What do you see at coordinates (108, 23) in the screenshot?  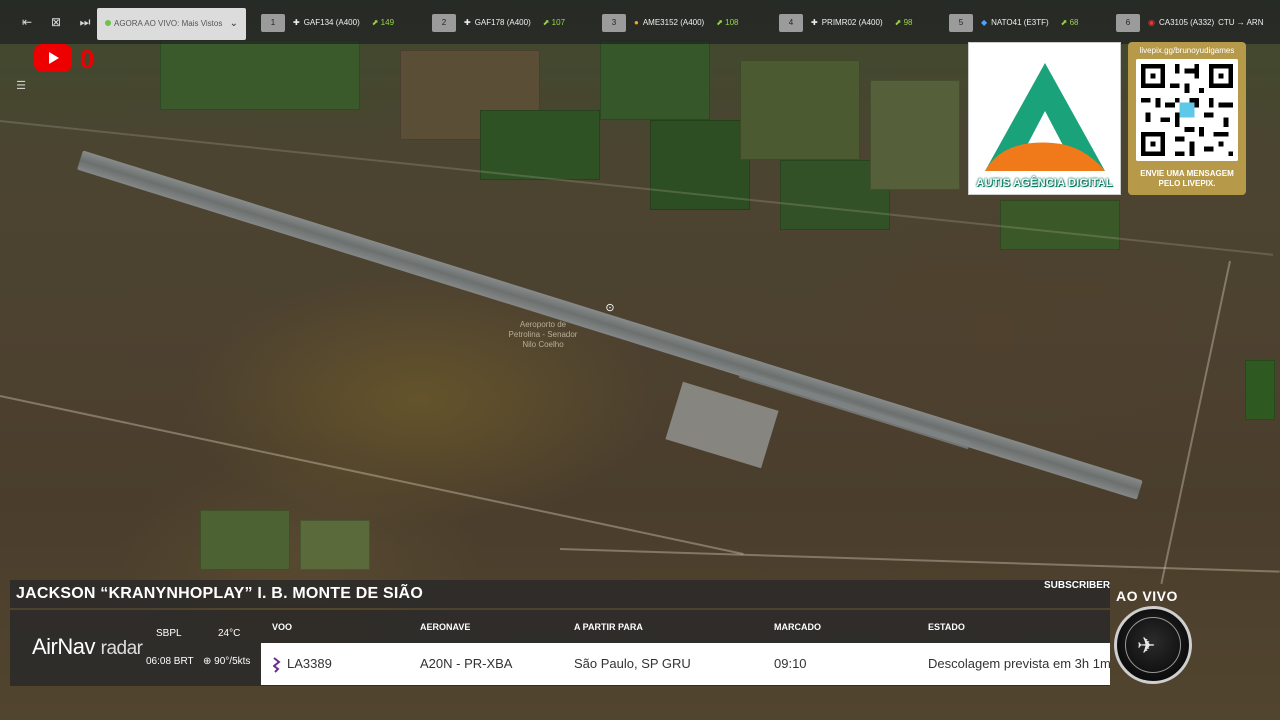 I see `live-dot-icon` at bounding box center [108, 23].